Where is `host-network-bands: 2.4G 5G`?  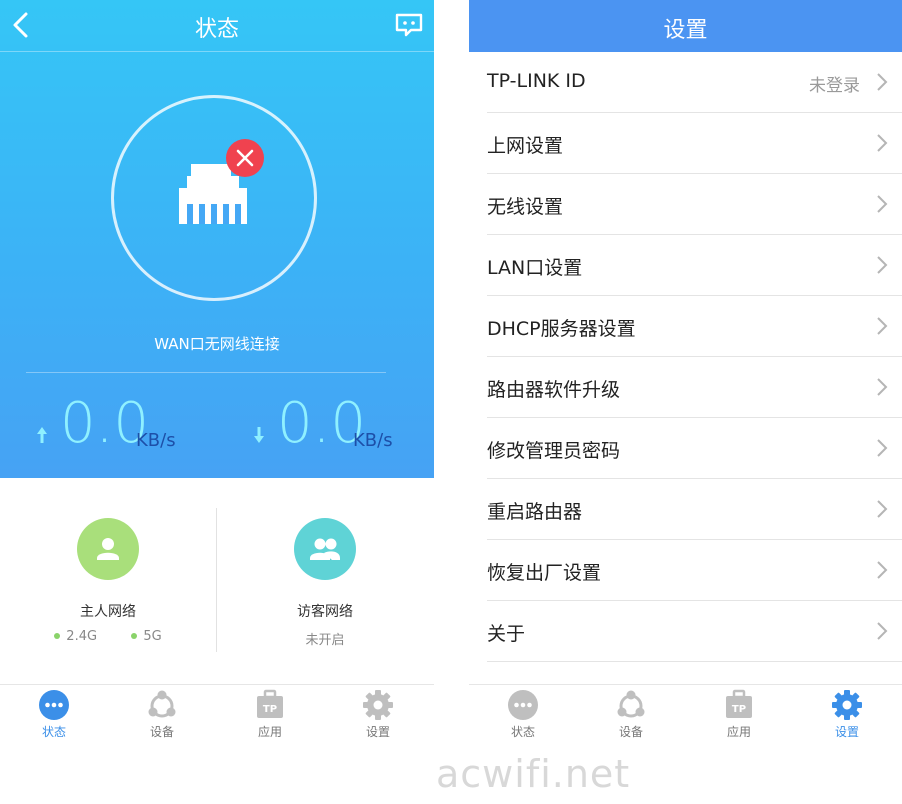 host-network-bands: 2.4G 5G is located at coordinates (108, 636).